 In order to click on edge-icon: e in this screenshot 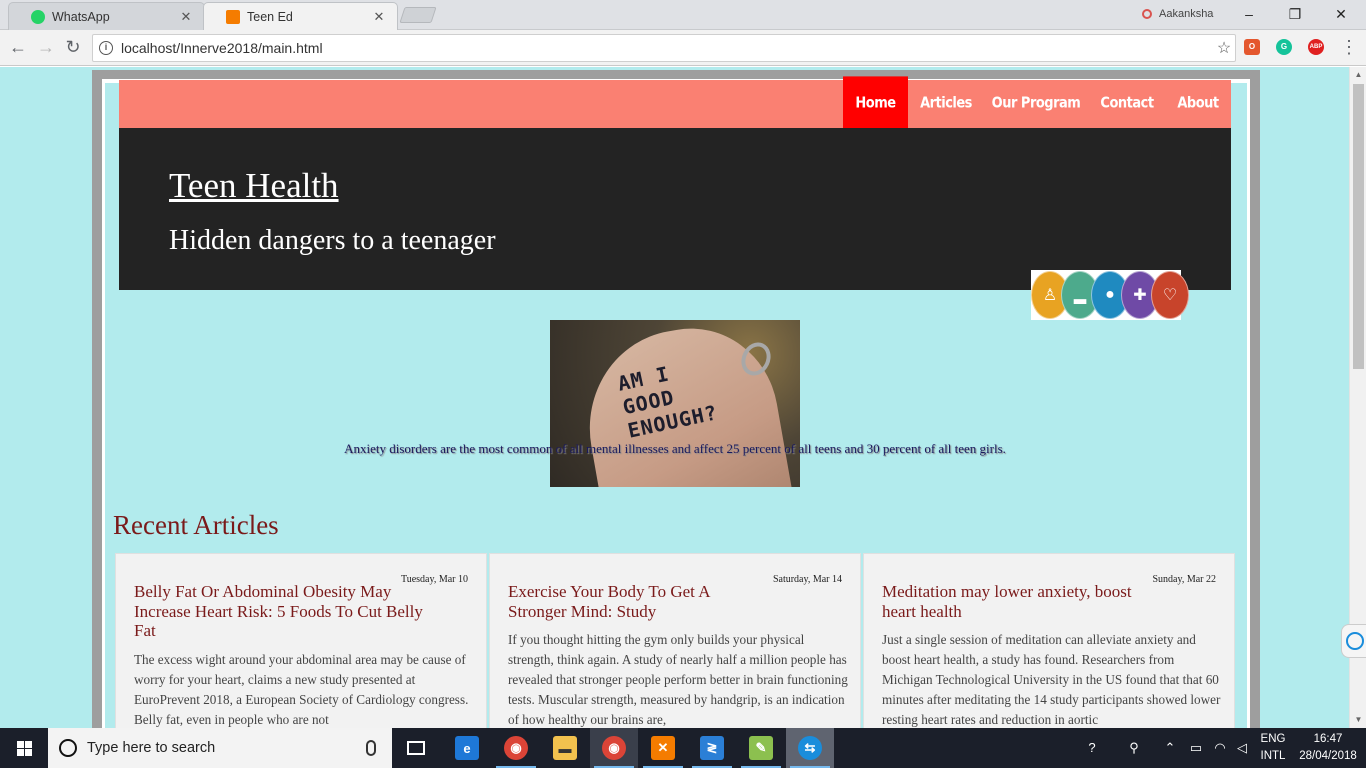, I will do `click(467, 748)`.